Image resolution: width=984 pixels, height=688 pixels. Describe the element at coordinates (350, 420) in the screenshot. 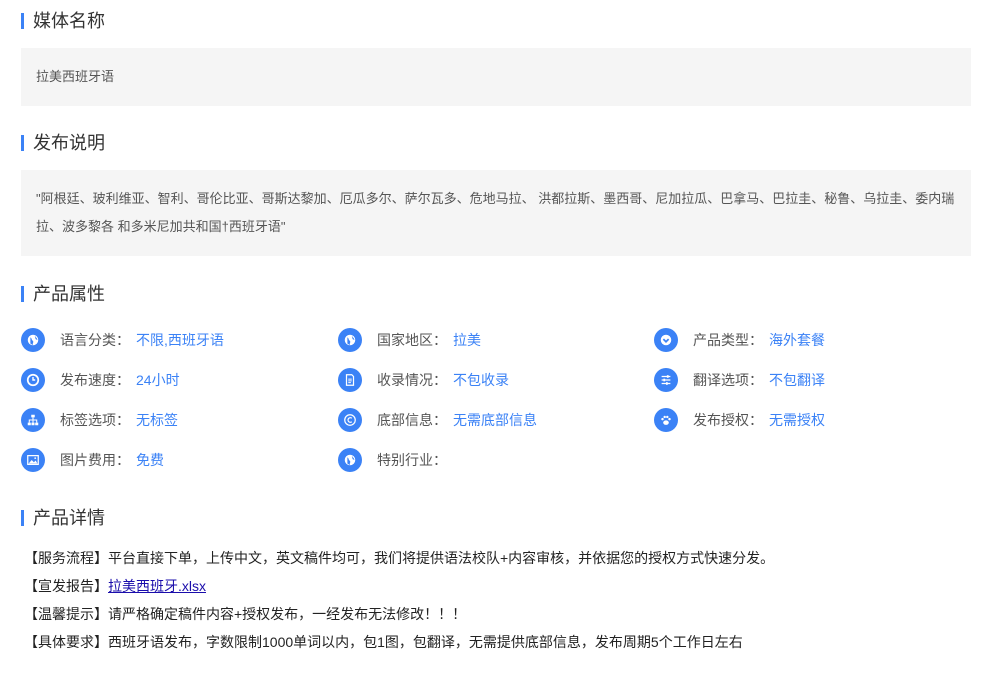

I see `copyright-icon` at that location.